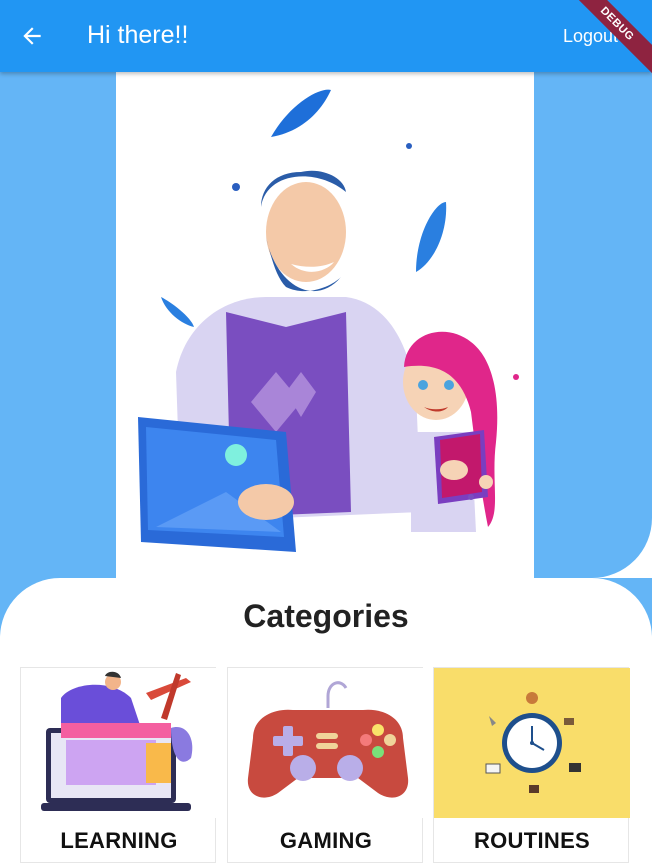 This screenshot has width=652, height=863. I want to click on category-card-learning: LEARNING, so click(118, 765).